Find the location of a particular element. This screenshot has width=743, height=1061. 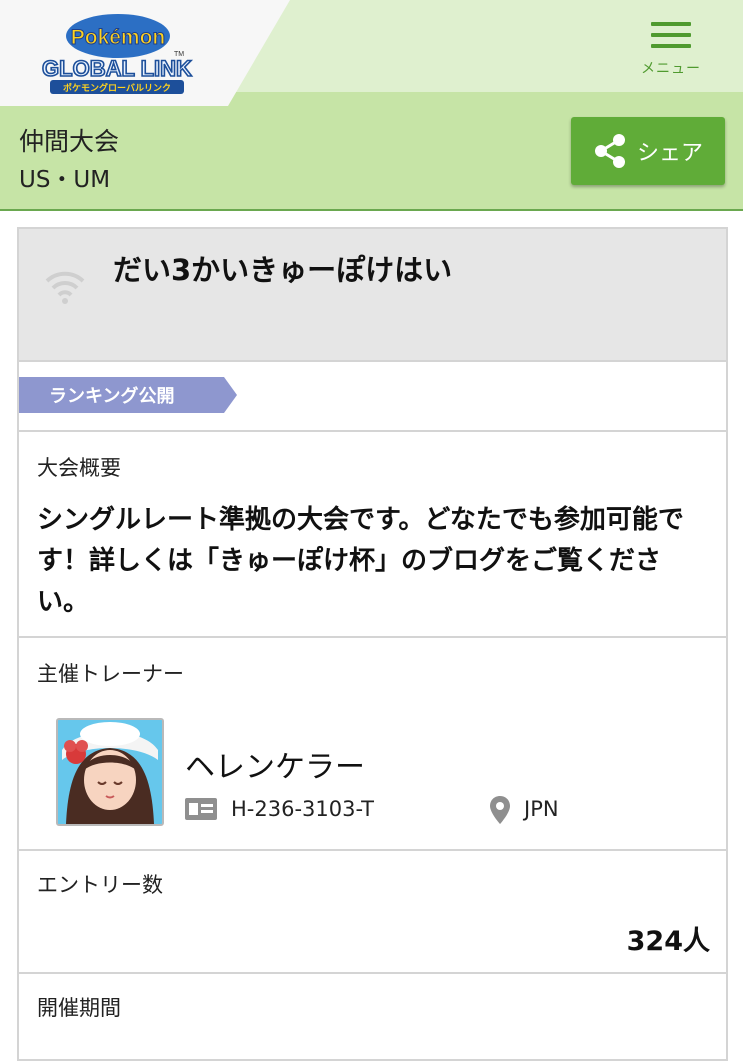

trainer-name: ヘレンケラー is located at coordinates (275, 767).